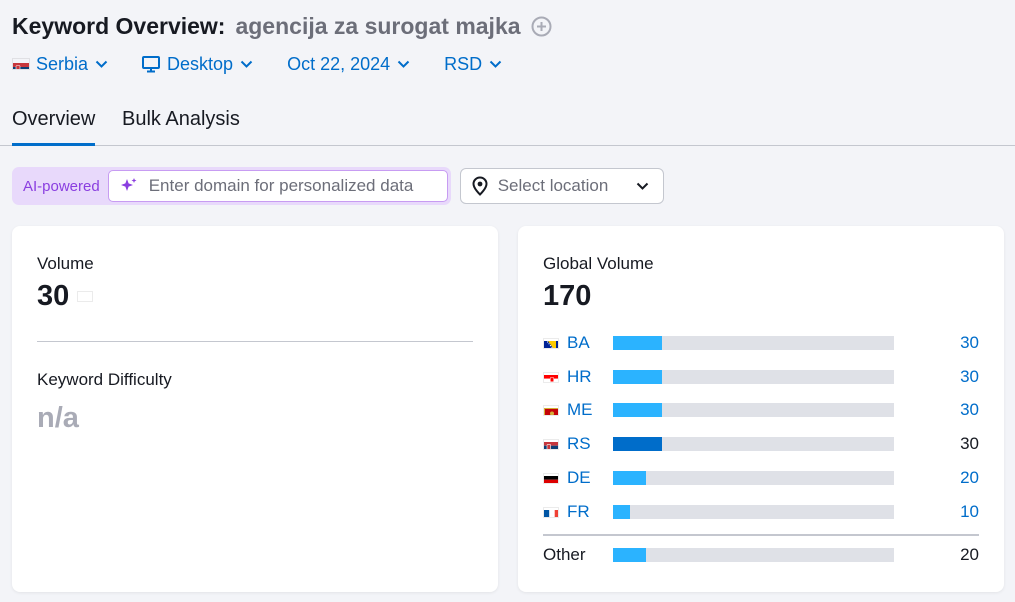 The height and width of the screenshot is (602, 1015). I want to click on ai-powered-badge: AI-powered, so click(61, 186).